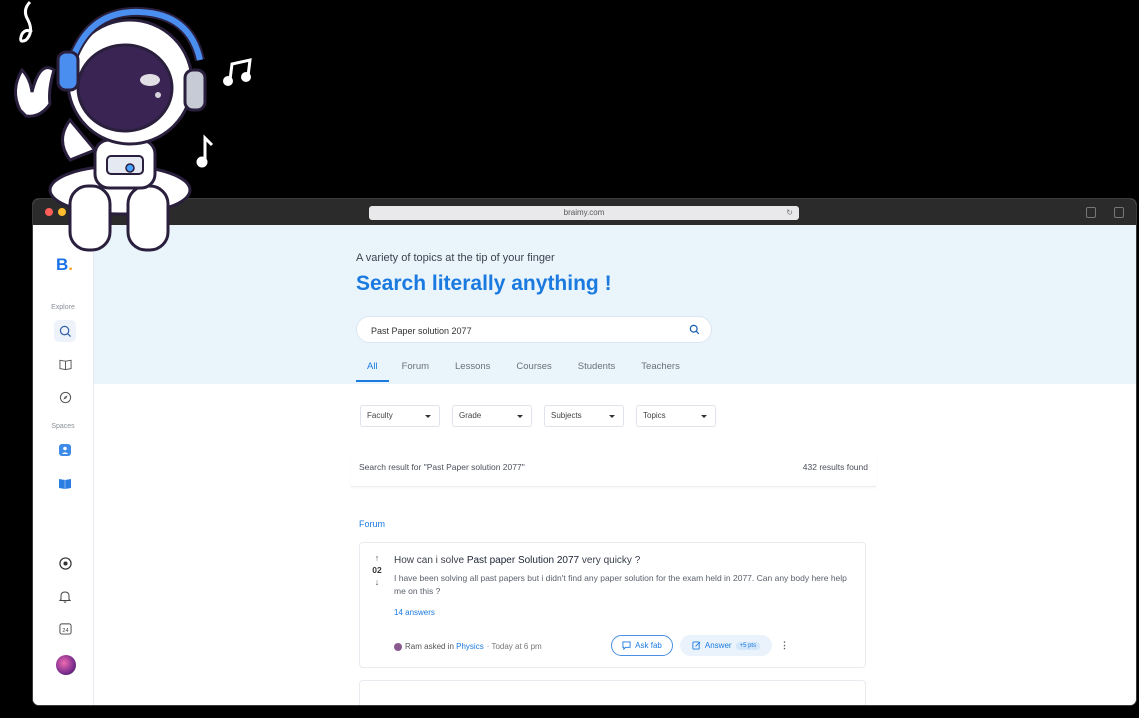 Image resolution: width=1139 pixels, height=718 pixels. I want to click on downvote-icon: ↓, so click(377, 582).